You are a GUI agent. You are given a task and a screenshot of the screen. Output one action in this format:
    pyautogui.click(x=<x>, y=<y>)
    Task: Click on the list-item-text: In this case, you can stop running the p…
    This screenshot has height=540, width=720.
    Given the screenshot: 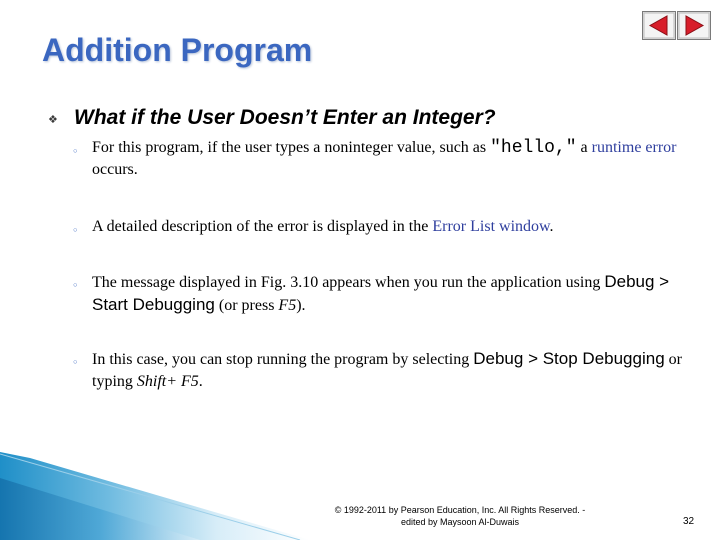 What is the action you would take?
    pyautogui.click(x=387, y=370)
    